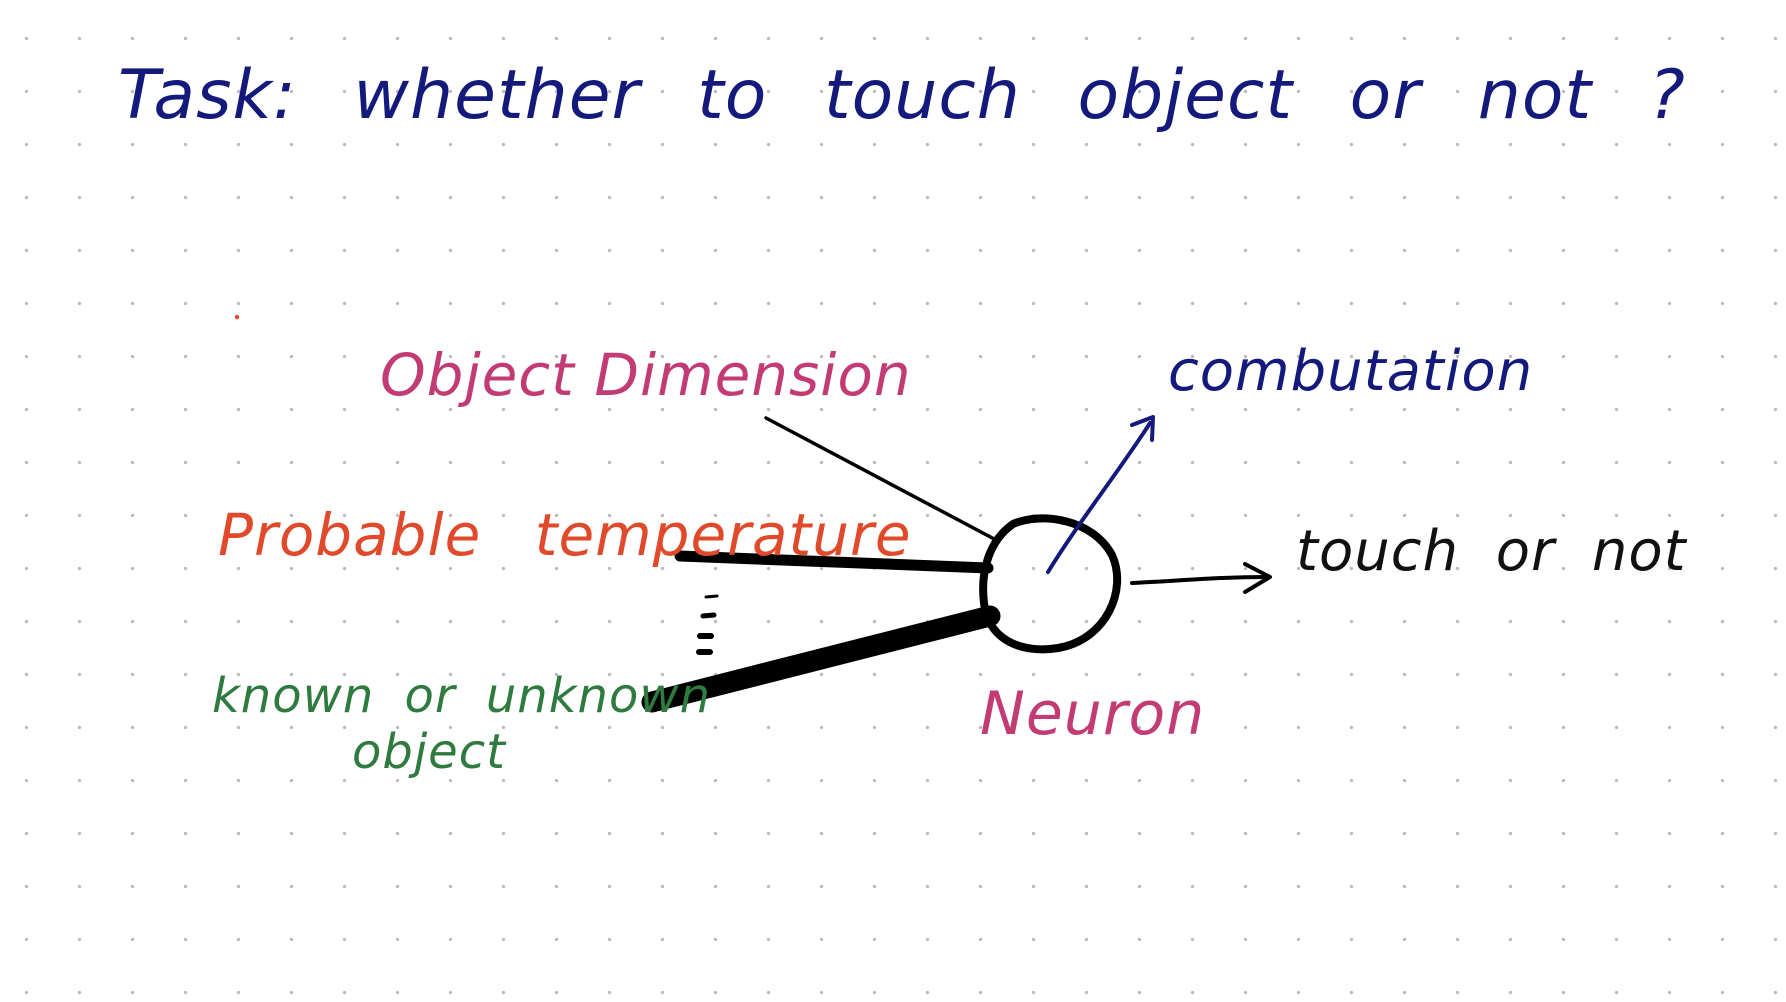  I want to click on input-label-known-or-unknown: known or unknown, so click(461, 696).